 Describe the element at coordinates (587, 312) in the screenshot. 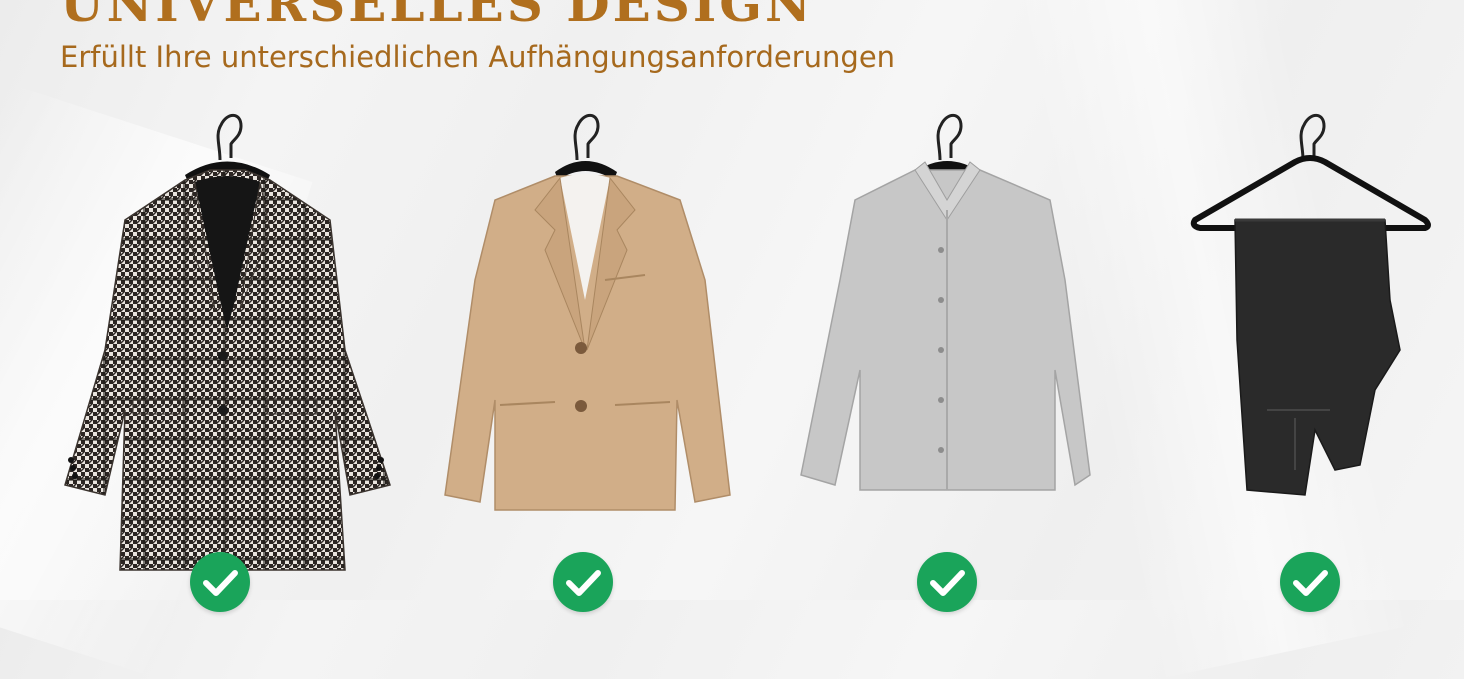

I see `blazer-on-hanger-image` at that location.